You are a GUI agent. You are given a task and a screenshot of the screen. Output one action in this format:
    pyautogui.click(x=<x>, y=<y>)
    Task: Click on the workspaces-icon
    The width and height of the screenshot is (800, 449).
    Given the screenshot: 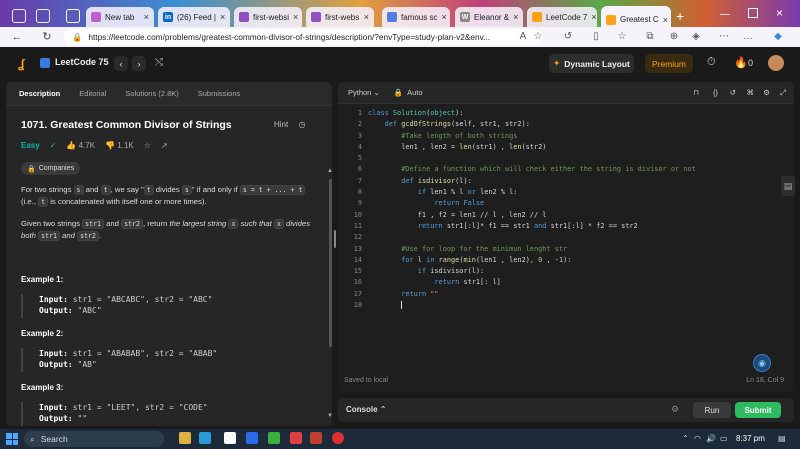 What is the action you would take?
    pyautogui.click(x=43, y=16)
    